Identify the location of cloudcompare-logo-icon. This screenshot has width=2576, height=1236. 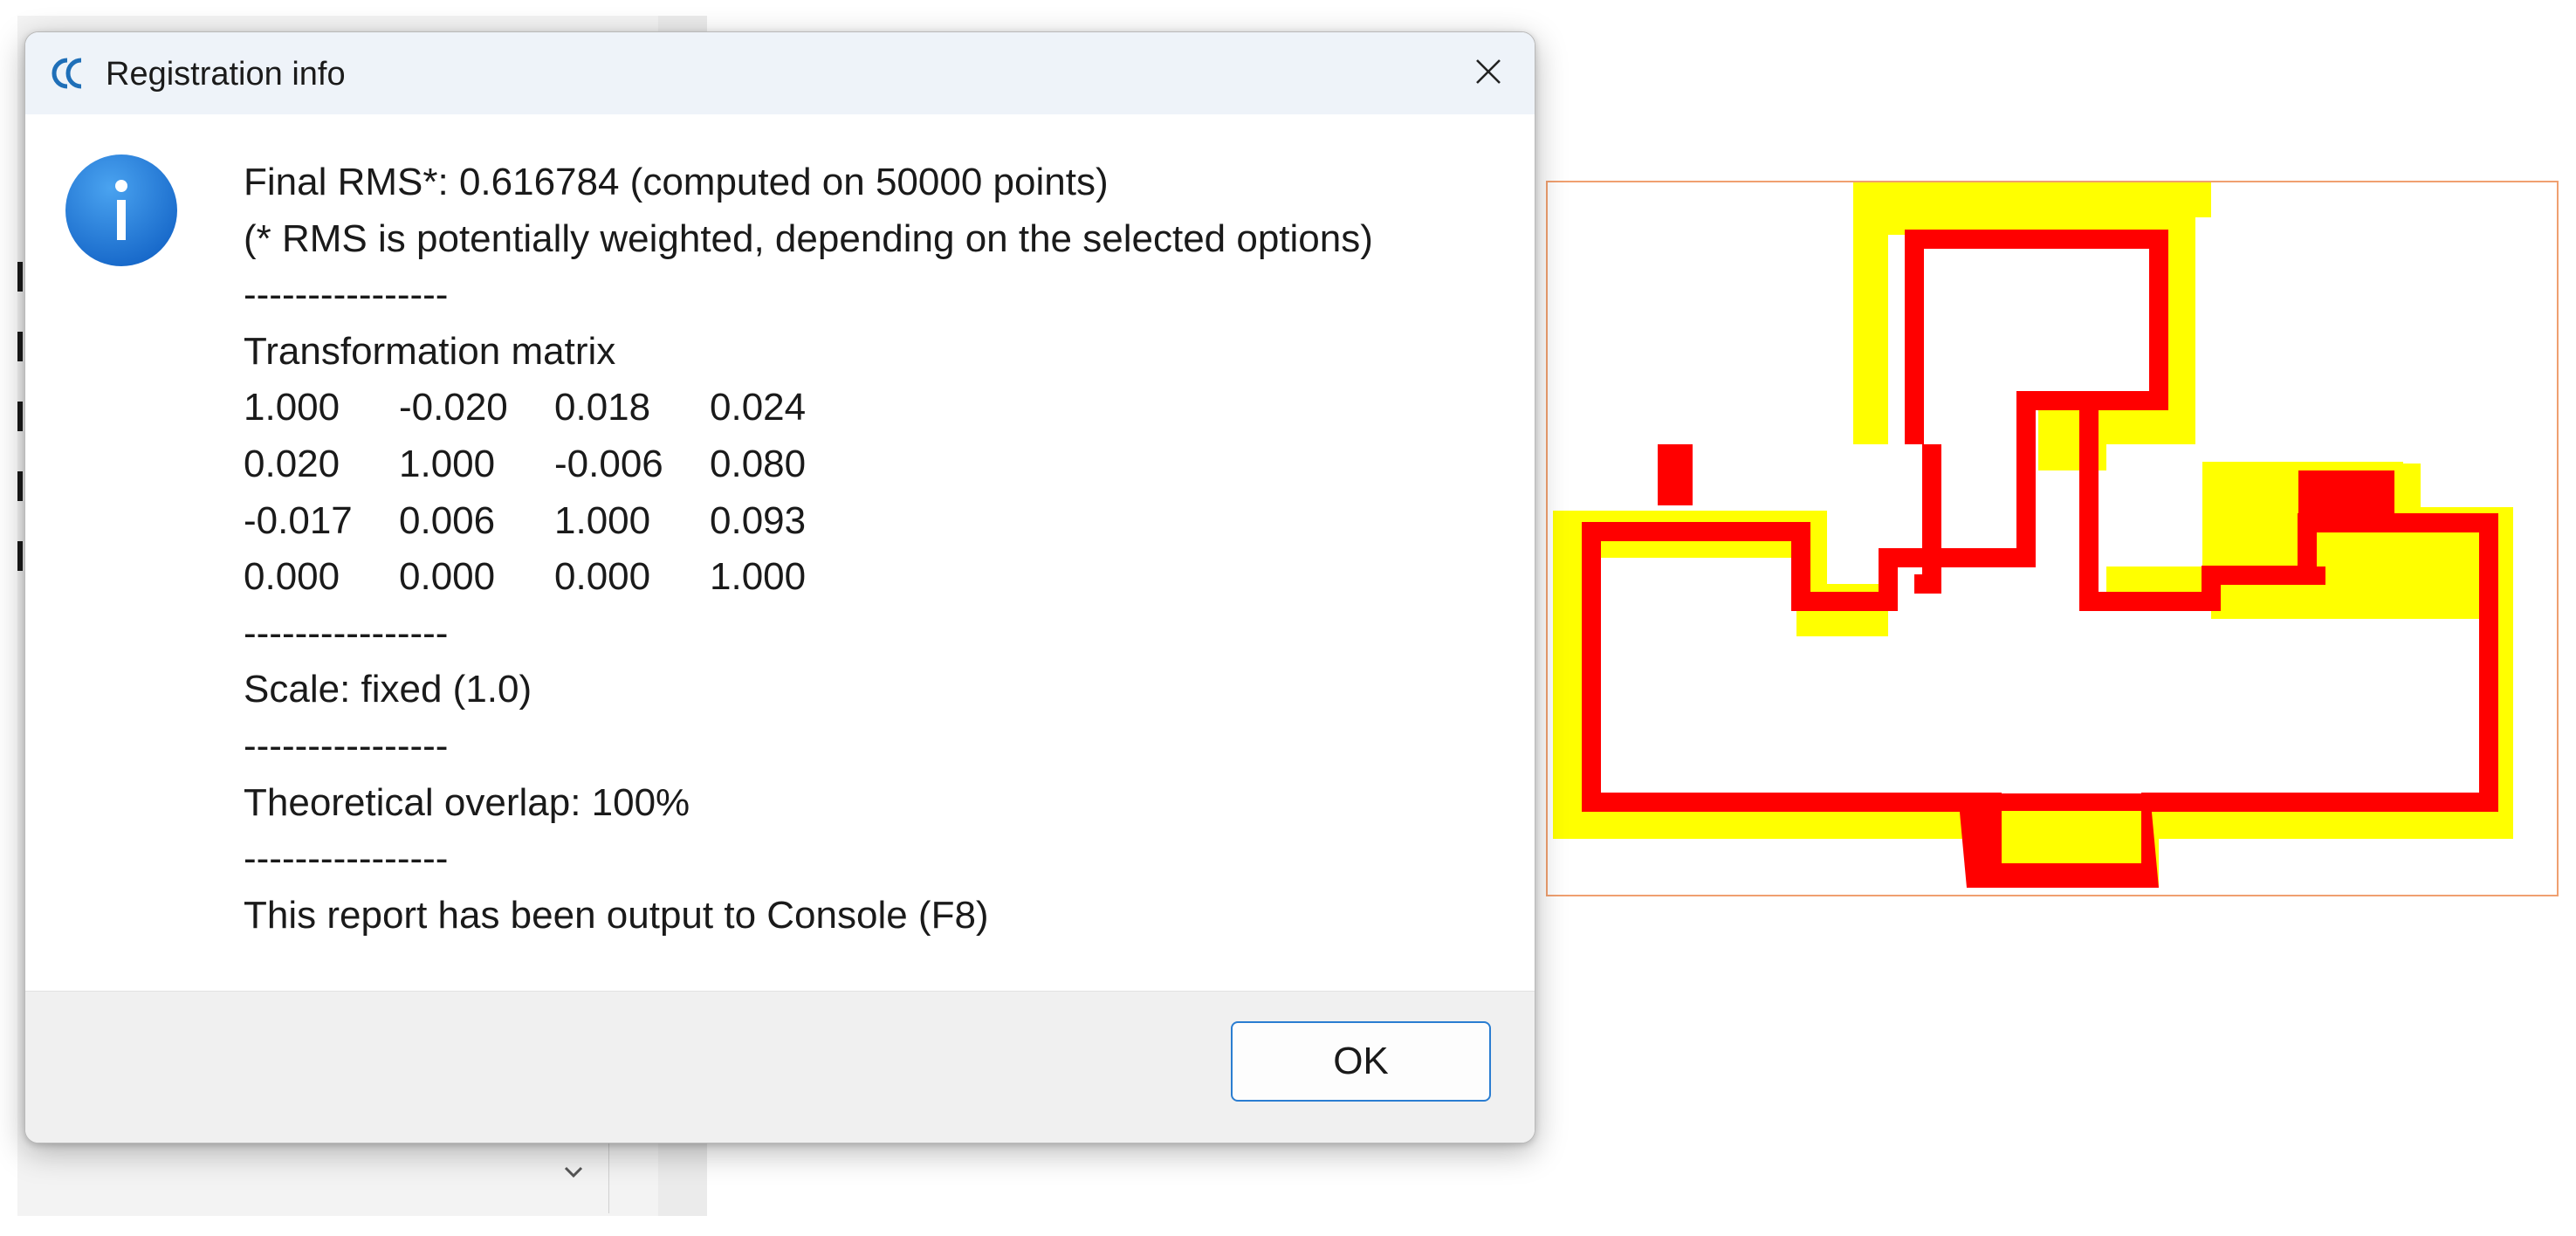
(68, 73).